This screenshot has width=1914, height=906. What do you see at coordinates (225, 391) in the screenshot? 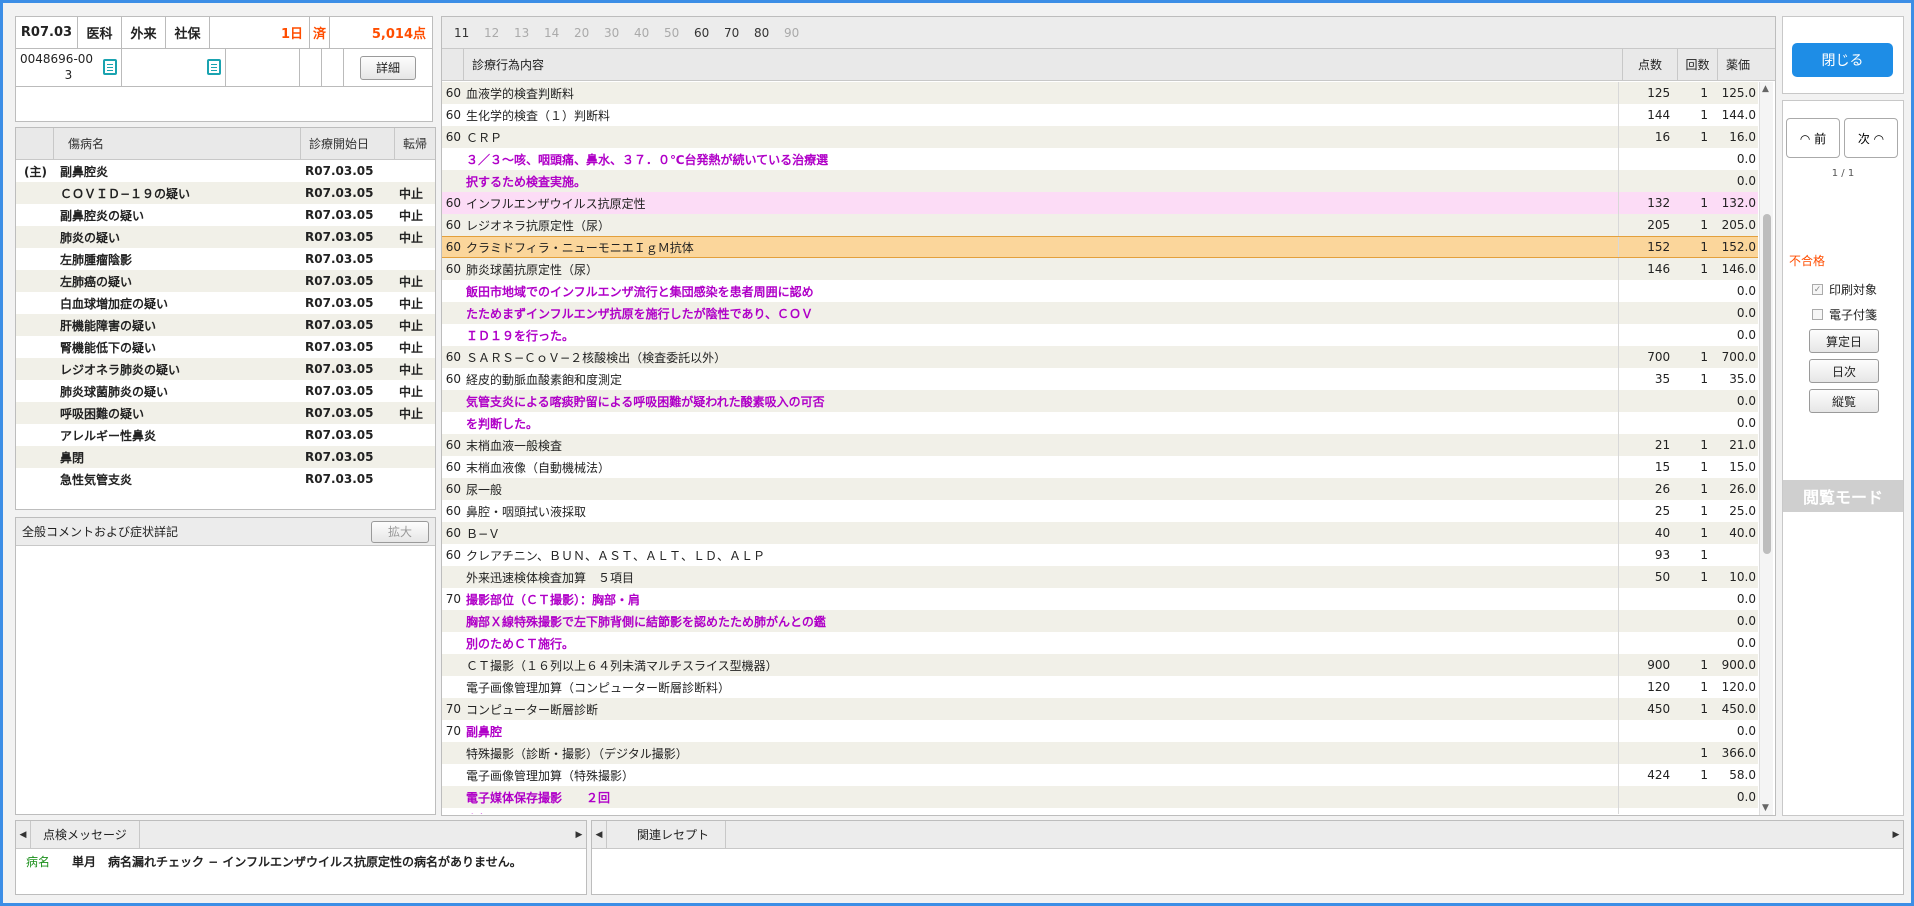
I see `disease-row: 肺炎球菌肺炎の疑い R07.03.05 中止` at bounding box center [225, 391].